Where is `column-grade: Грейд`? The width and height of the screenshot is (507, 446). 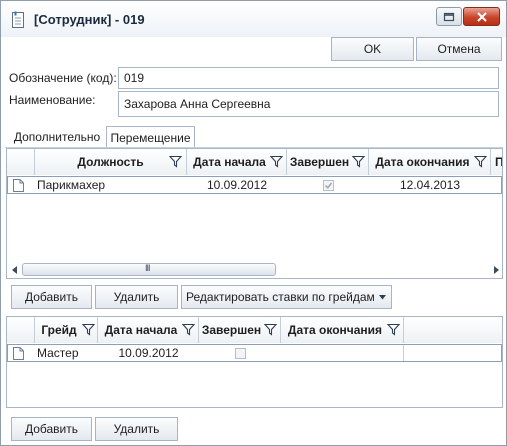
column-grade: Грейд is located at coordinates (66, 330).